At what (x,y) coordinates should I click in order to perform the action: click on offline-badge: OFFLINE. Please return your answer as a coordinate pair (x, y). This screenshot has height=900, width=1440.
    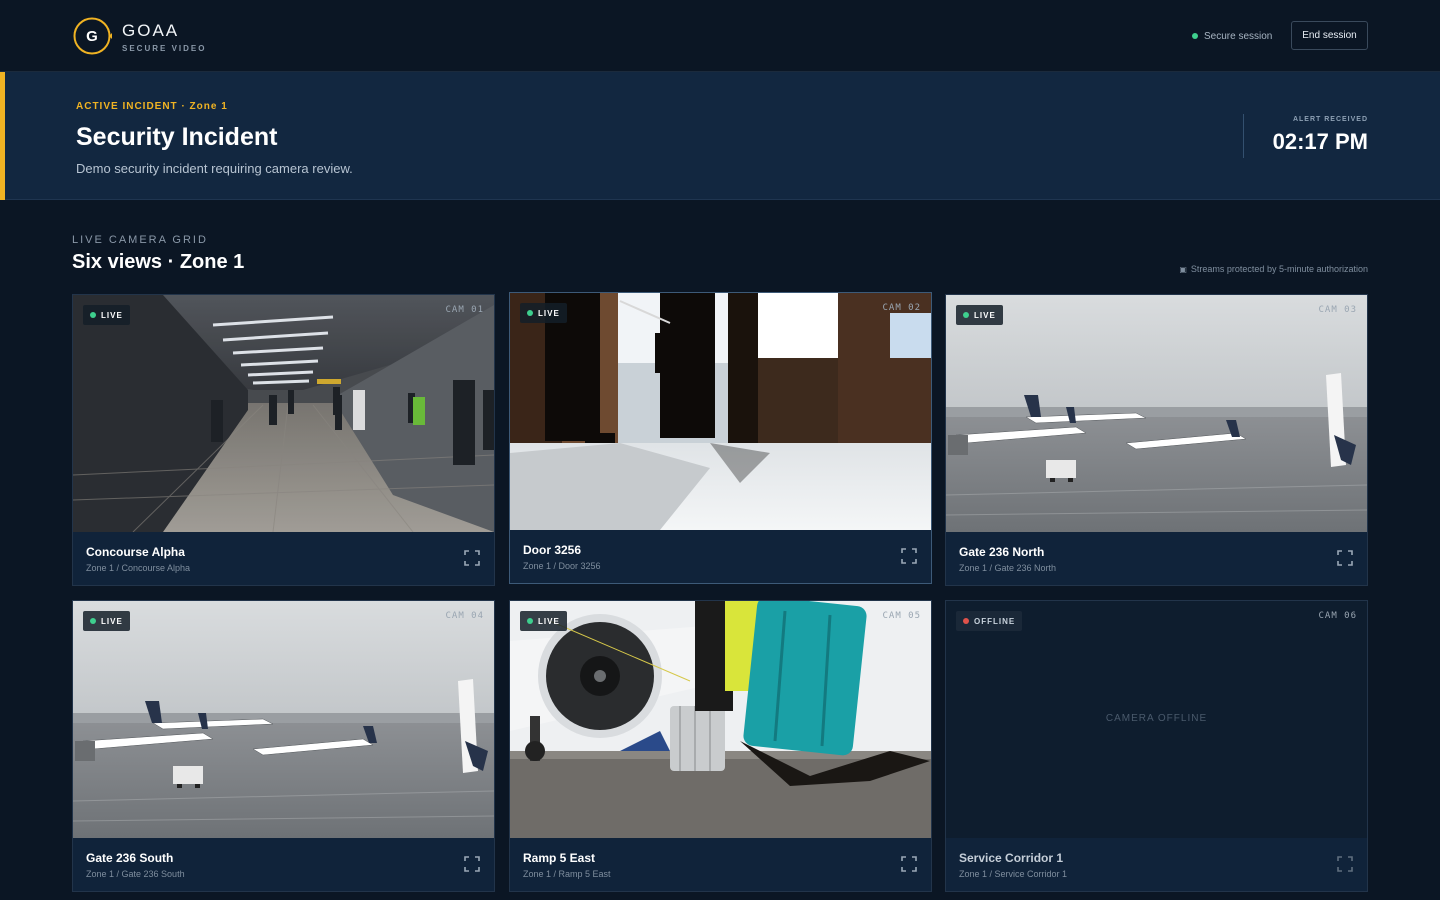
    Looking at the image, I should click on (989, 621).